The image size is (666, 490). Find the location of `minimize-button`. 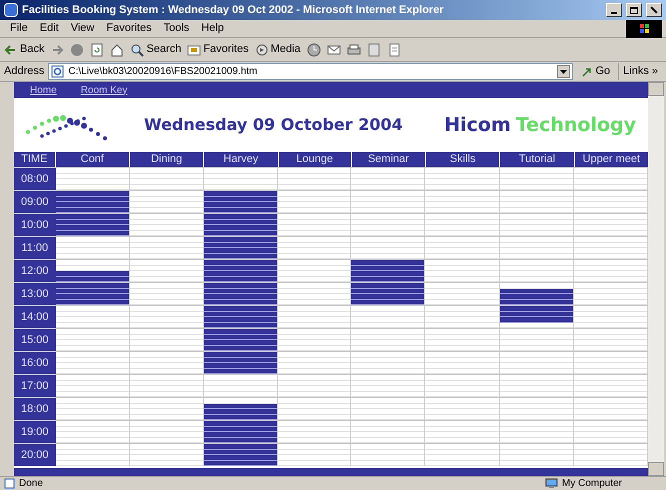

minimize-button is located at coordinates (614, 10).